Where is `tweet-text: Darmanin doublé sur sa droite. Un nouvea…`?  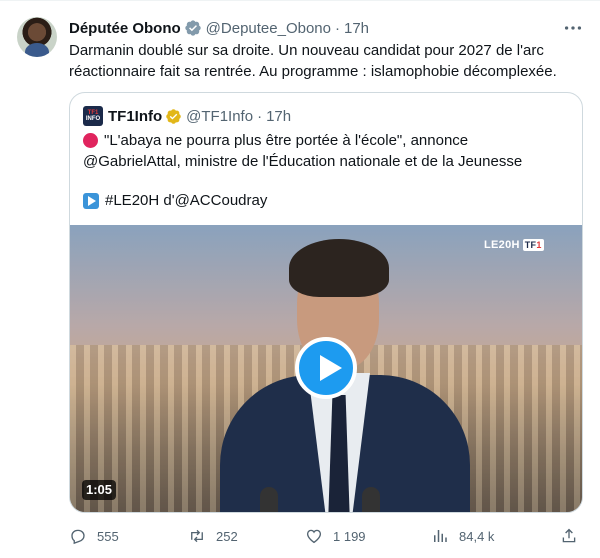 tweet-text: Darmanin doublé sur sa droite. Un nouvea… is located at coordinates (313, 61).